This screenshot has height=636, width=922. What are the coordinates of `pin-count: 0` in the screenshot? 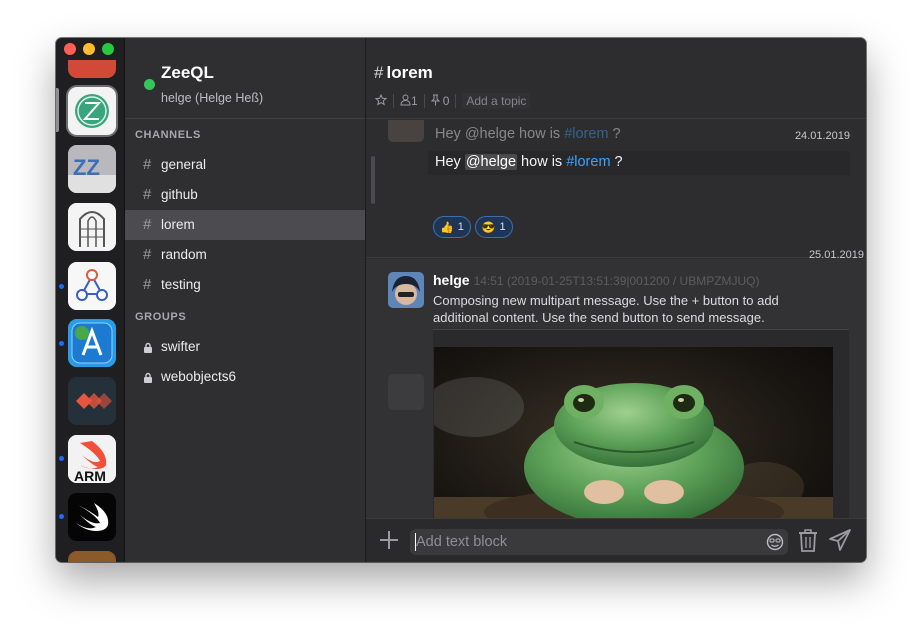 It's located at (446, 101).